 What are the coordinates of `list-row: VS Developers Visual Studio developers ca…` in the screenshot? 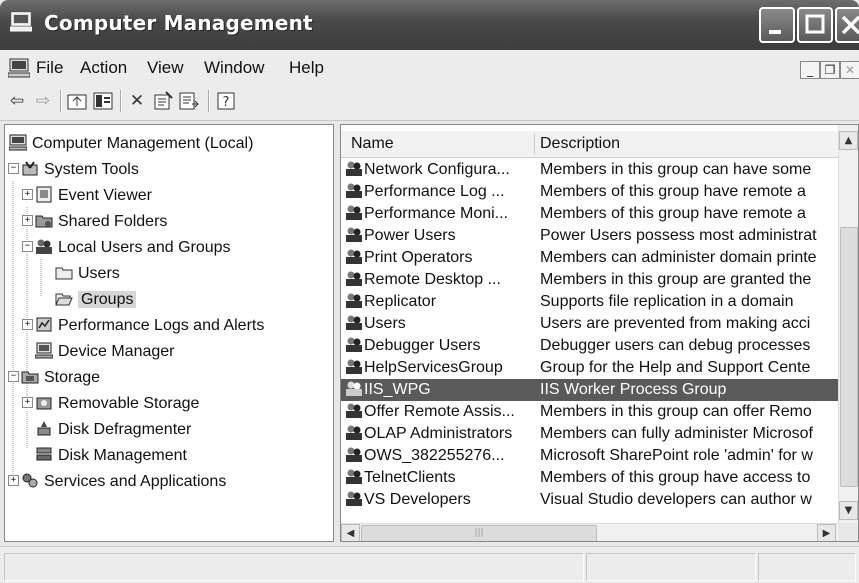 It's located at (589, 500).